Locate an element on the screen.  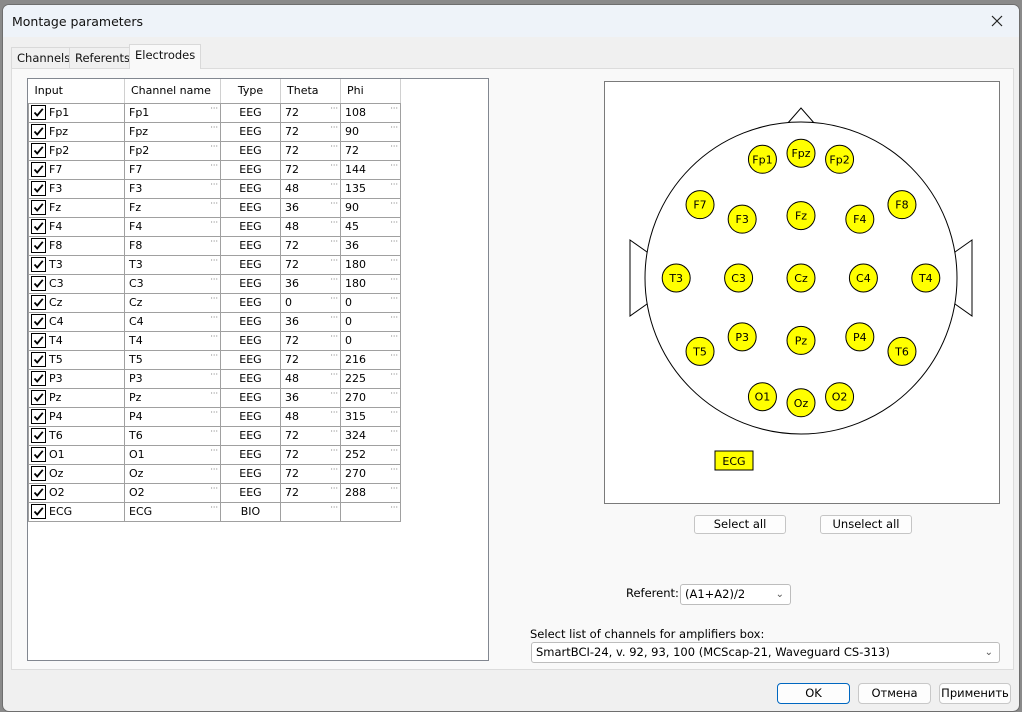
cell-phi: 36 ··· is located at coordinates (370, 245).